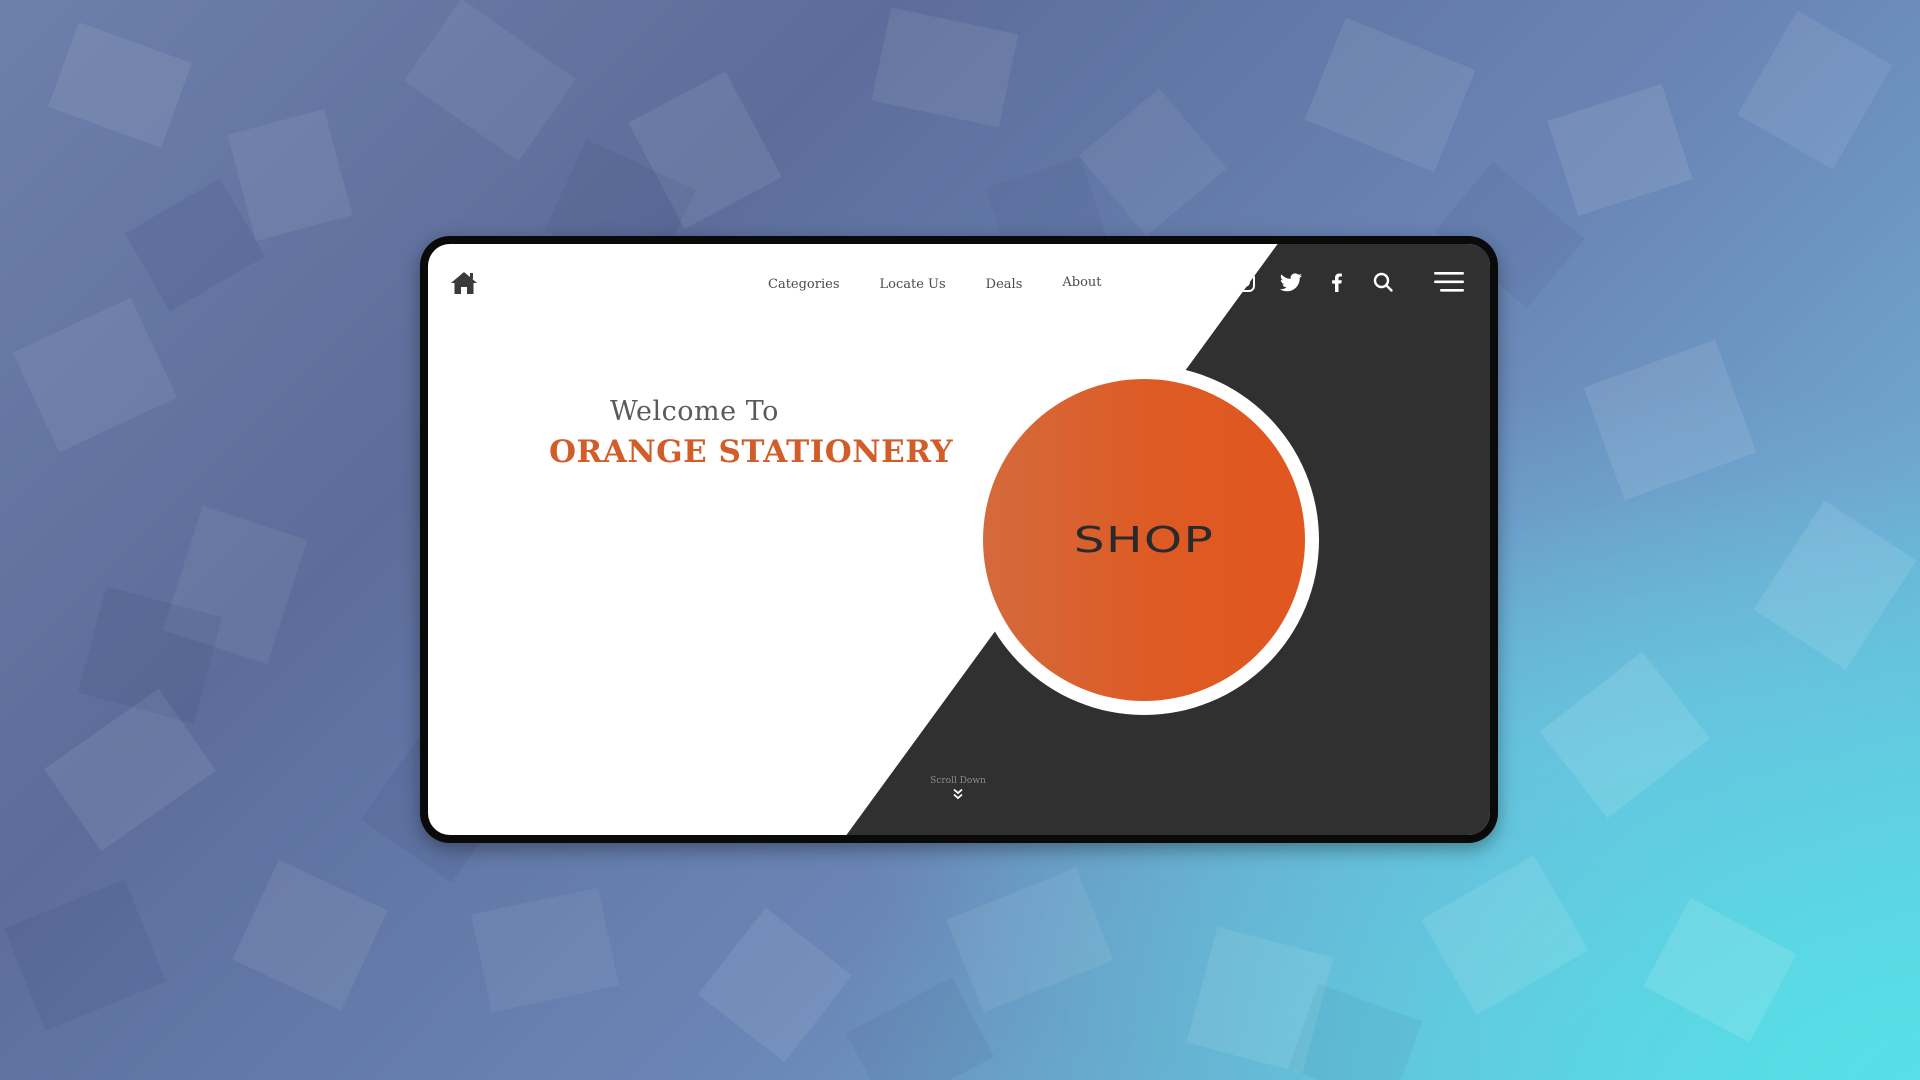 This screenshot has height=1080, width=1920. Describe the element at coordinates (1291, 282) in the screenshot. I see `twitter-icon` at that location.